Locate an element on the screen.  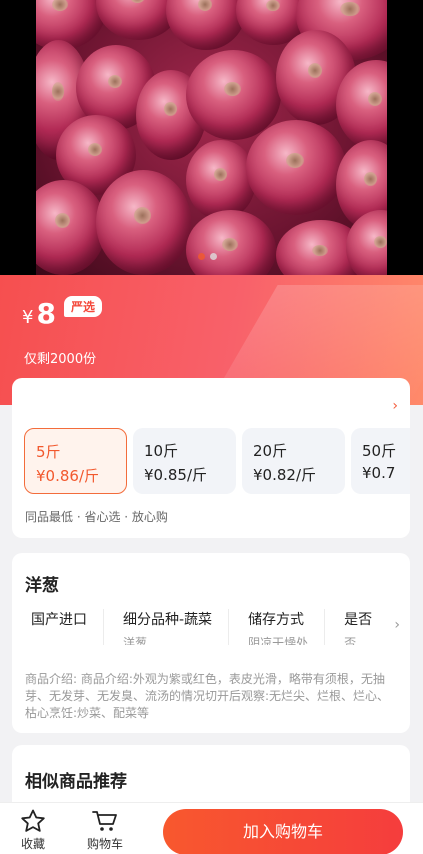
stock-remaining: 仅剩2000份 is located at coordinates (60, 359).